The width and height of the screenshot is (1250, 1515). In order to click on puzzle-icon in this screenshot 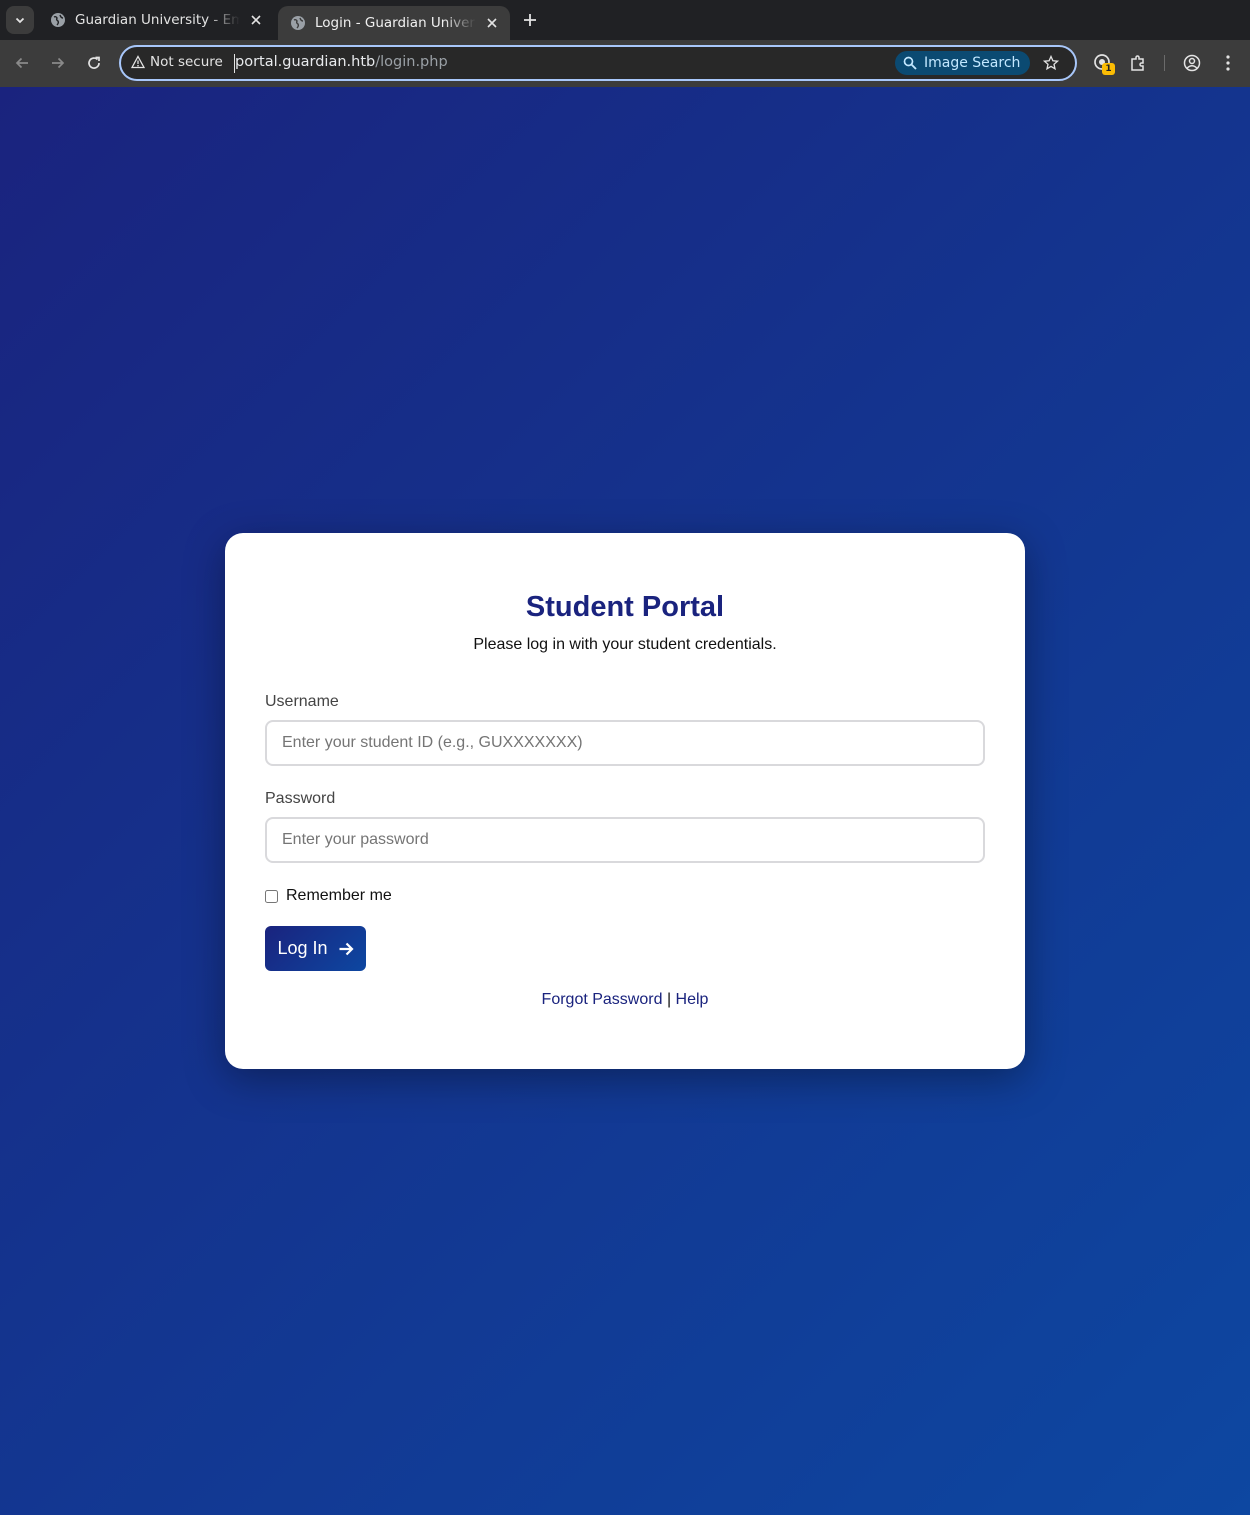, I will do `click(1137, 63)`.